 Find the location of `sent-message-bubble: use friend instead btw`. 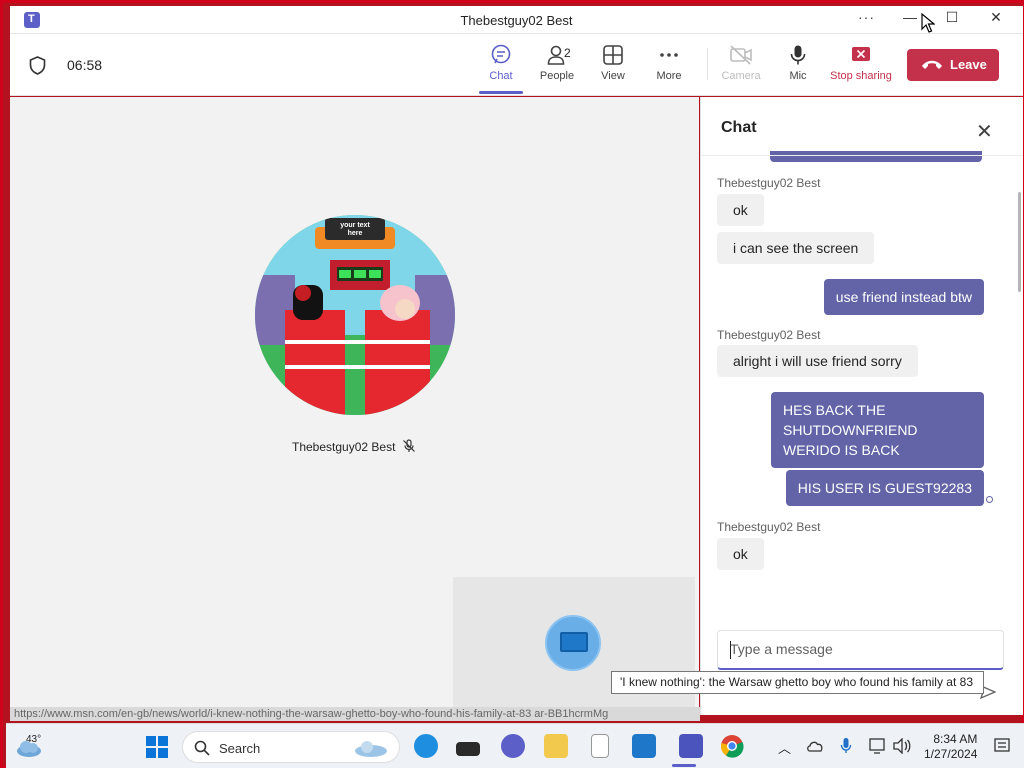

sent-message-bubble: use friend instead btw is located at coordinates (903, 297).